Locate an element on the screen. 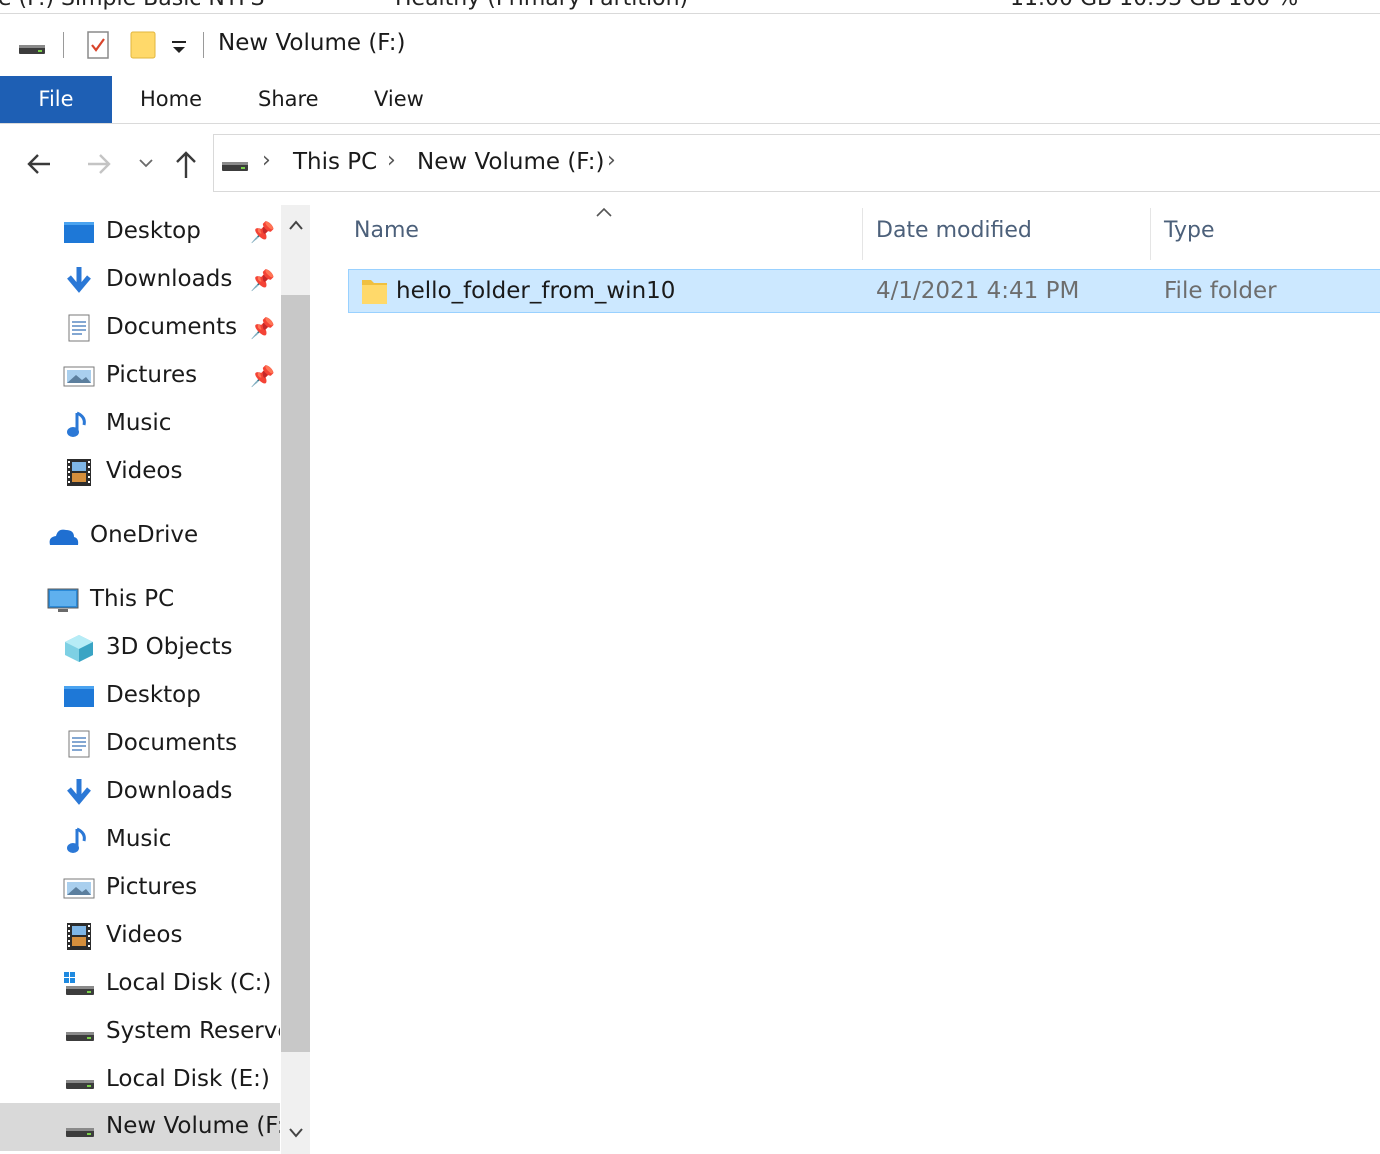 This screenshot has width=1380, height=1154. nav-item-documents: Documents 📌 is located at coordinates (140, 328).